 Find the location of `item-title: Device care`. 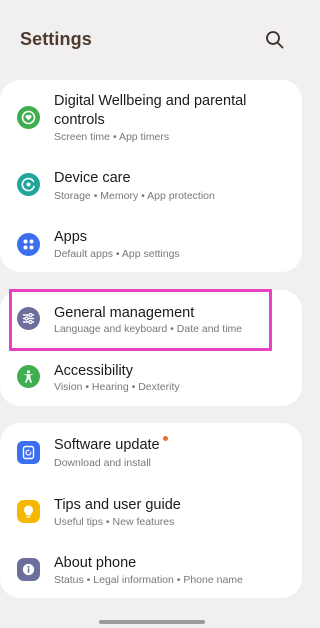

item-title: Device care is located at coordinates (92, 178).